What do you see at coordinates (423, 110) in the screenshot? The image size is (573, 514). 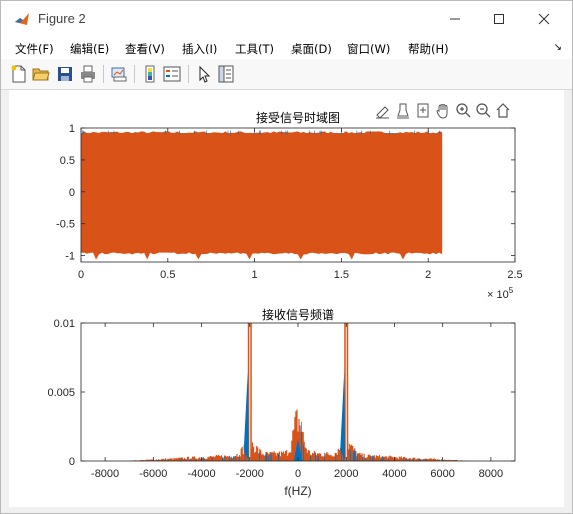 I see `export-icon` at bounding box center [423, 110].